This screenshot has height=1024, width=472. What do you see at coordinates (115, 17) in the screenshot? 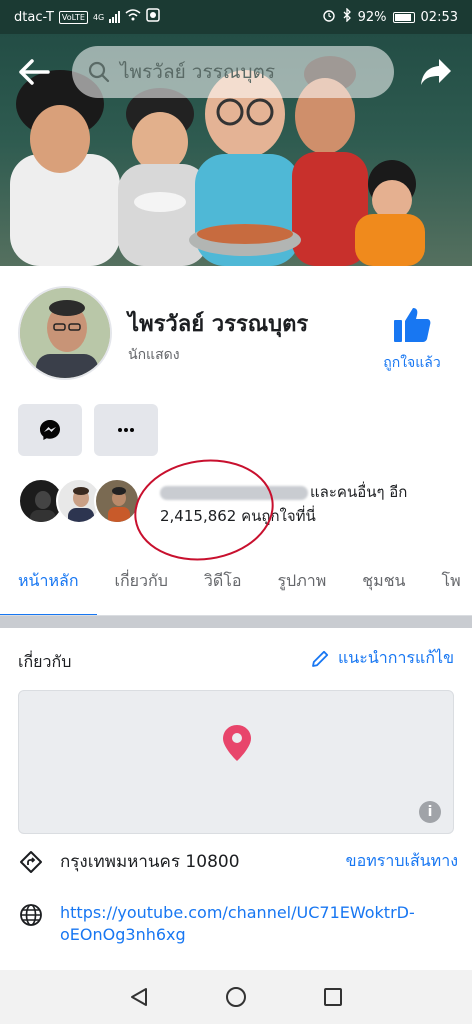
I see `signal-icon` at bounding box center [115, 17].